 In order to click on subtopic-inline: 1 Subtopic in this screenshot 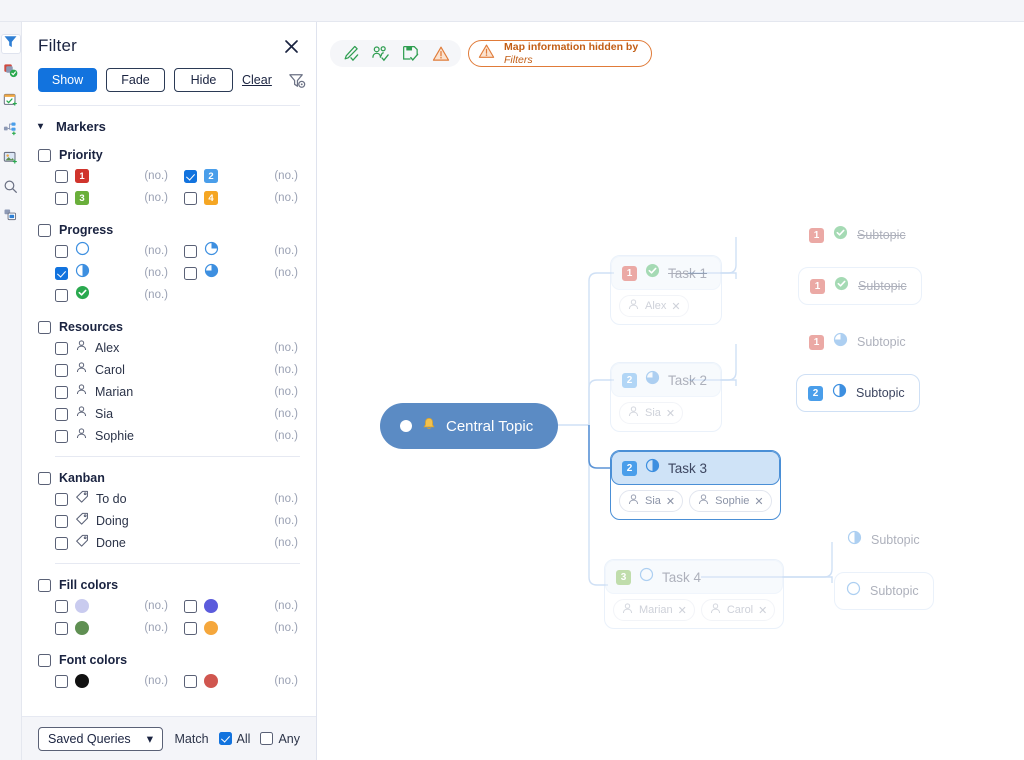, I will do `click(859, 342)`.